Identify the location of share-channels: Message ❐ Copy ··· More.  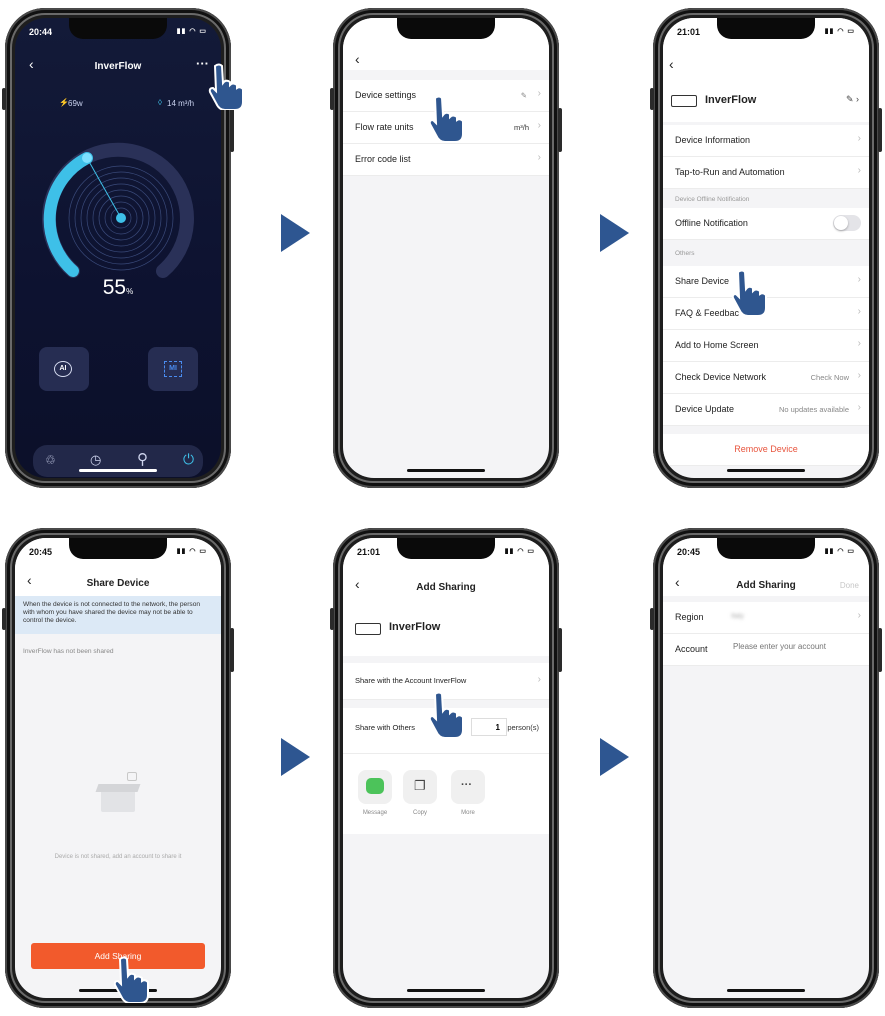
(446, 794).